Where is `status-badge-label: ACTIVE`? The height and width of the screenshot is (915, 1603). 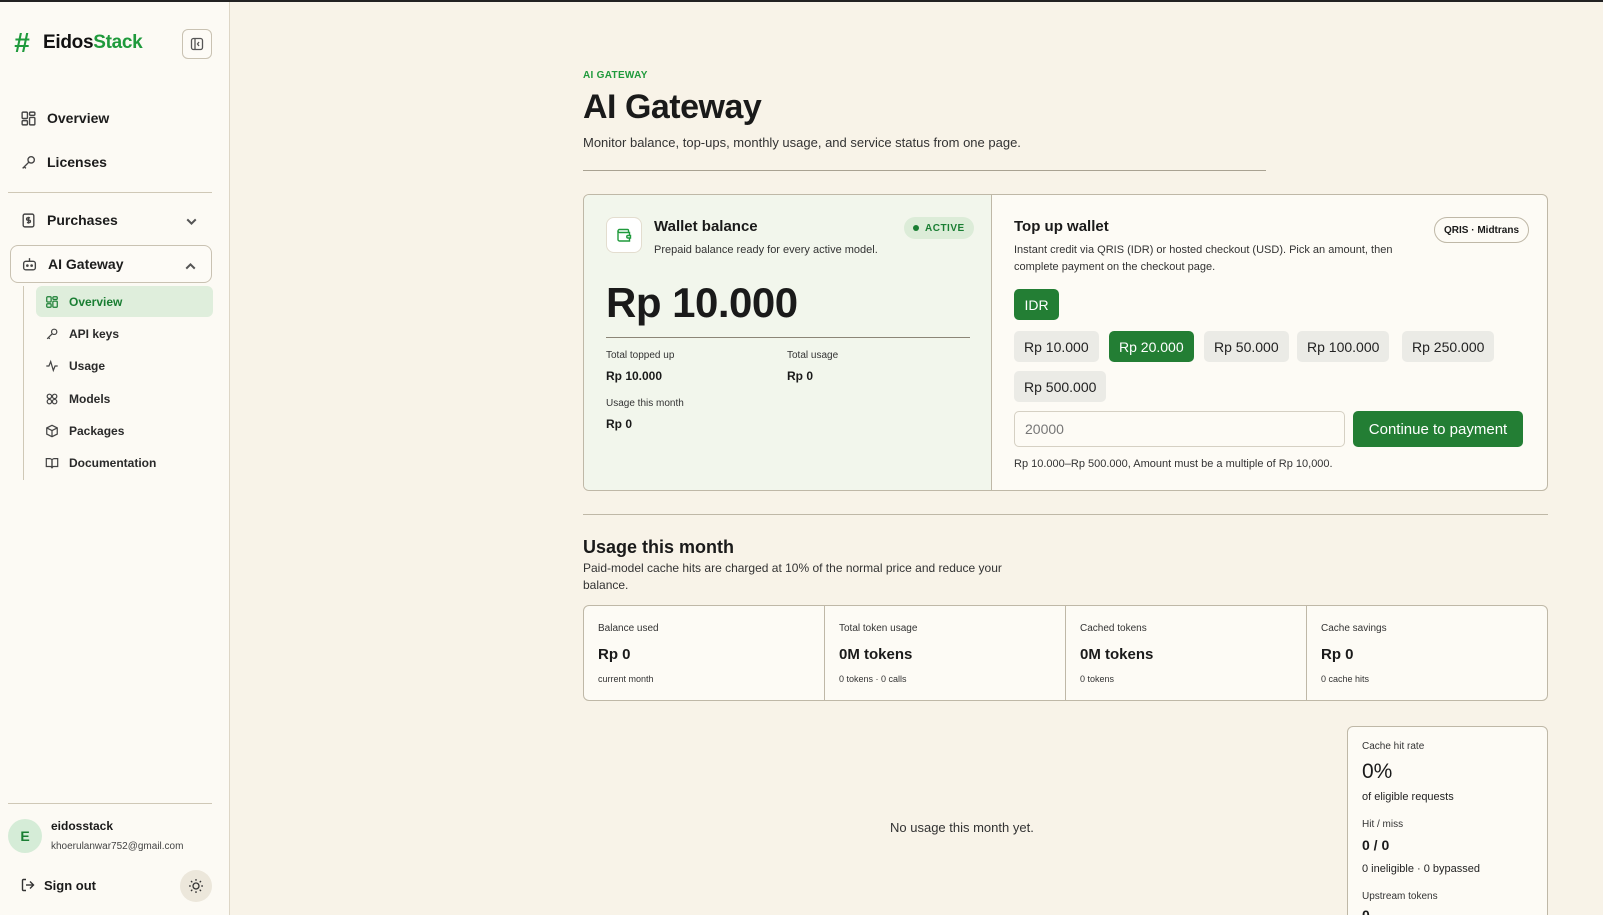 status-badge-label: ACTIVE is located at coordinates (945, 228).